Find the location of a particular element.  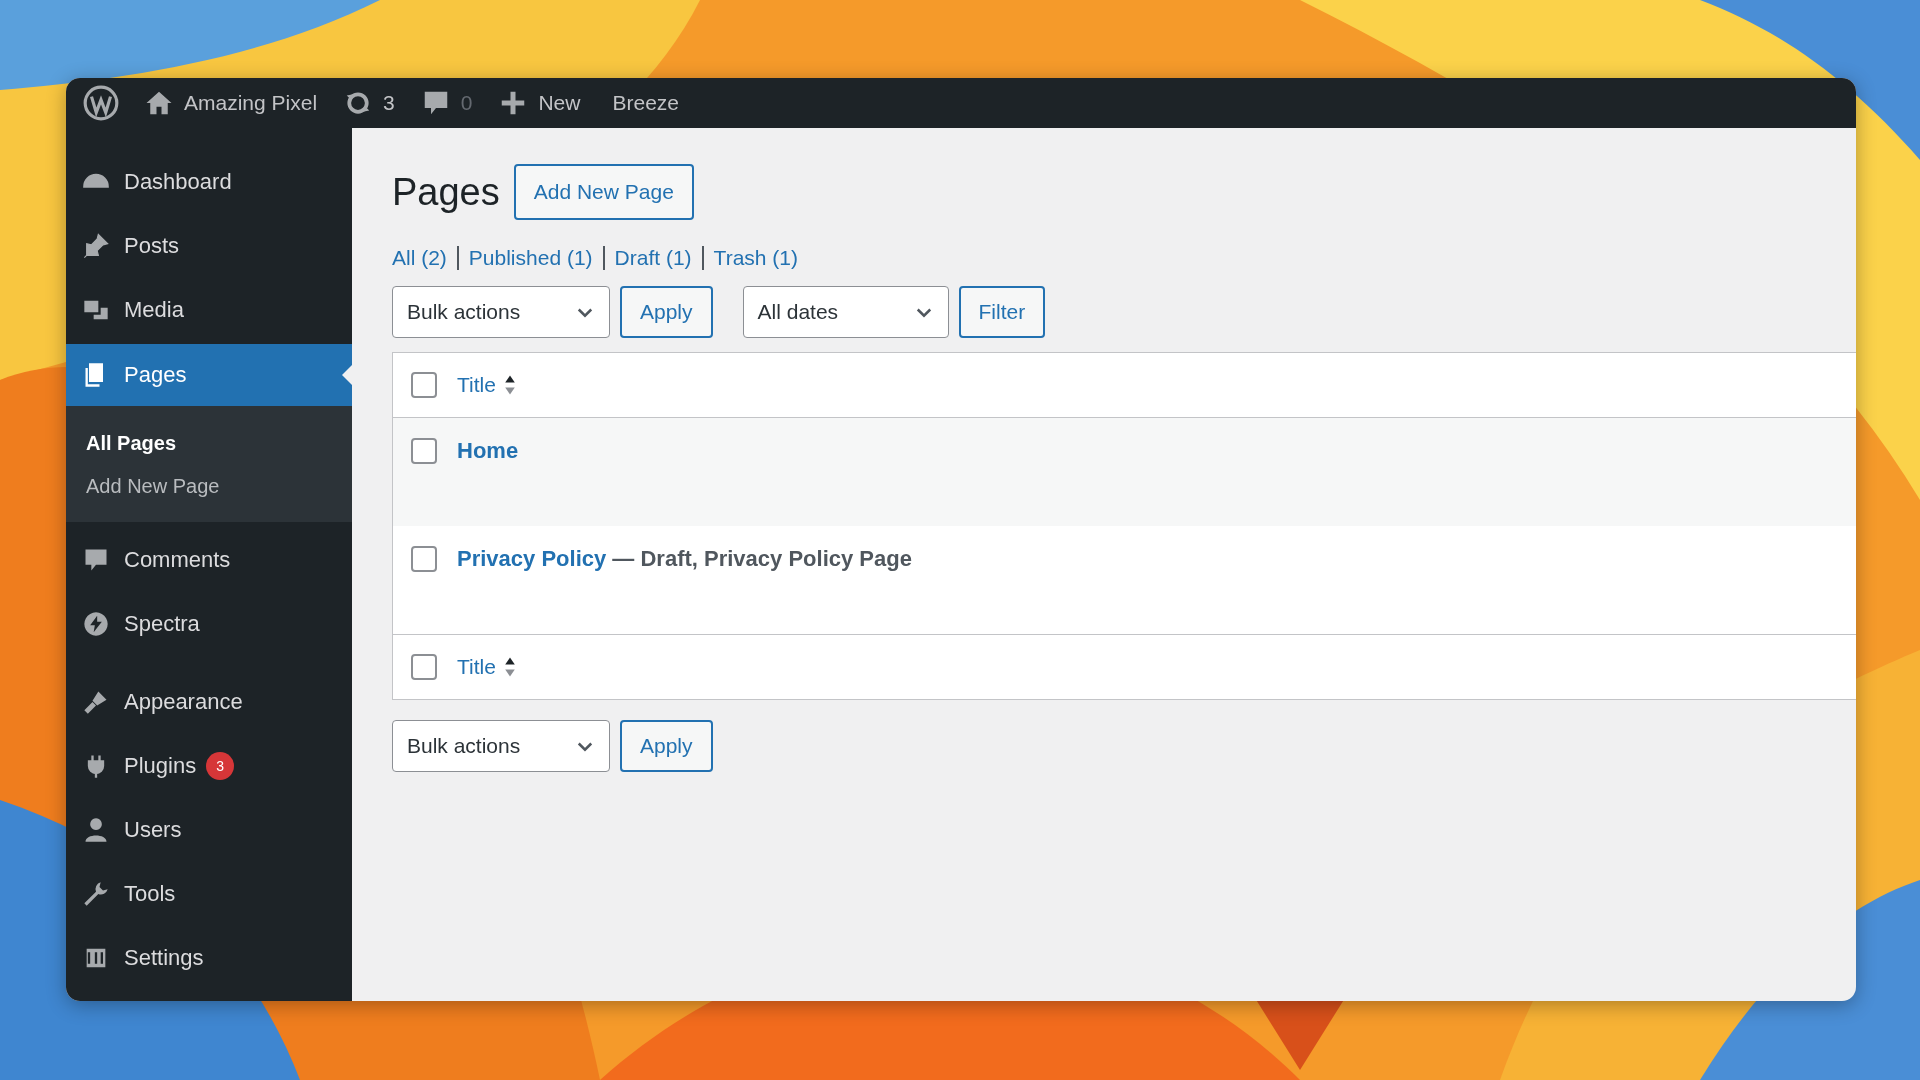

sidebar-item: Comments is located at coordinates (209, 560).